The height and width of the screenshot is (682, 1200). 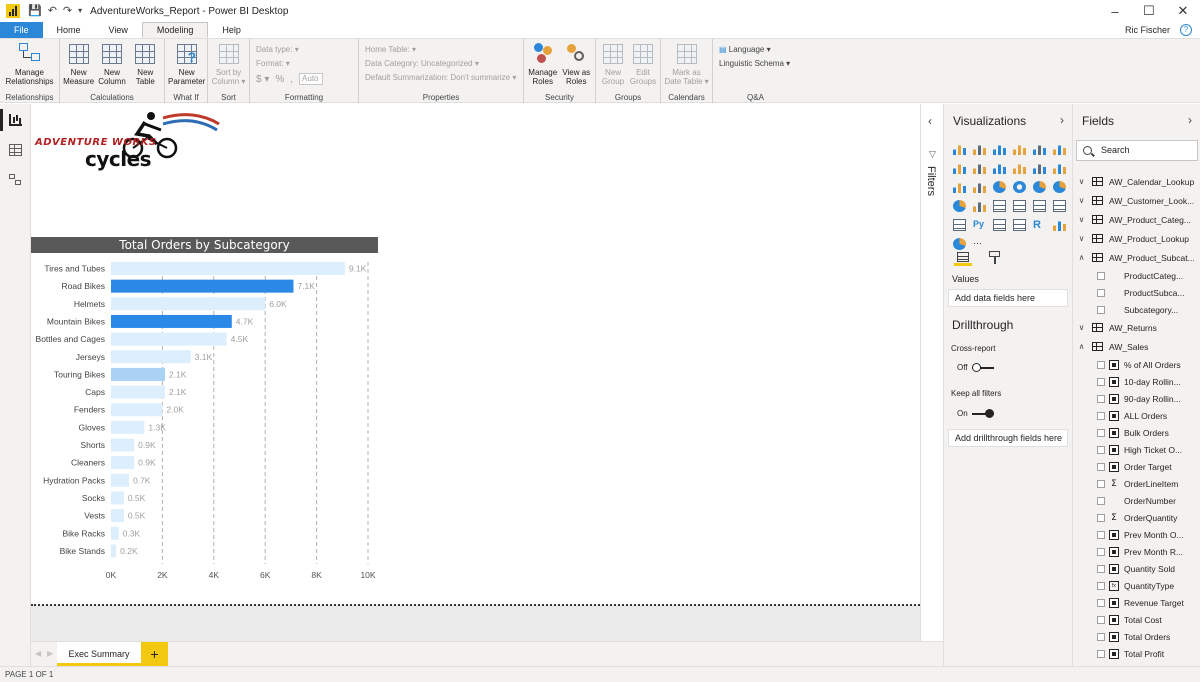 What do you see at coordinates (1136, 619) in the screenshot?
I see `field-row: Total Cost` at bounding box center [1136, 619].